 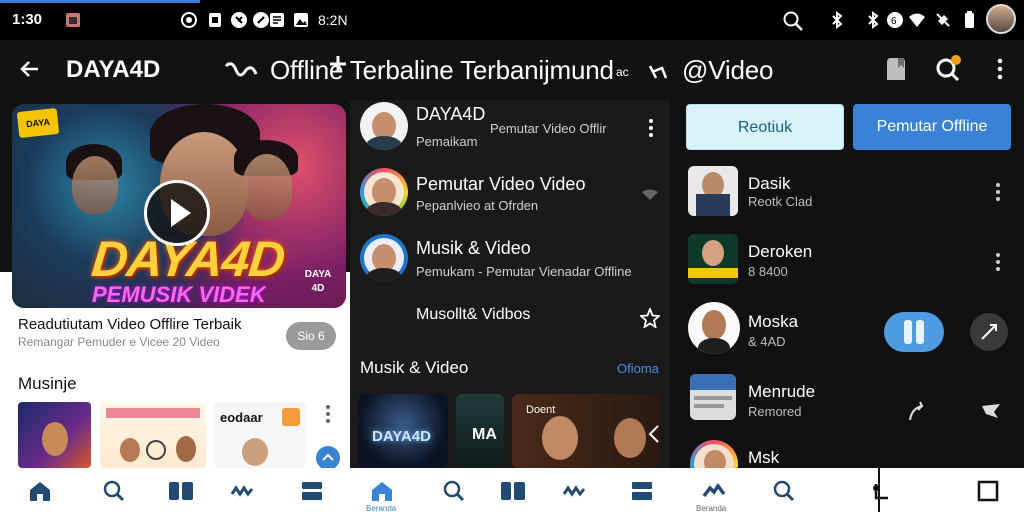 I want to click on thumbnail-tagline: PEMUSIK VIDEK, so click(x=179, y=294).